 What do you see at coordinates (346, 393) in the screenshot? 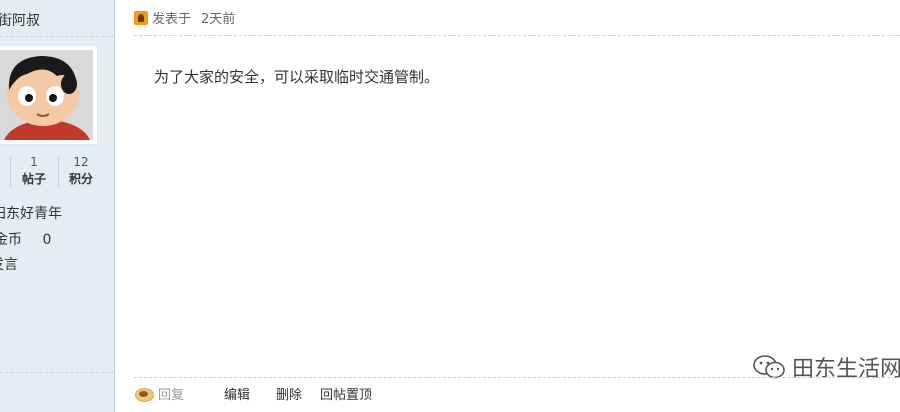
I see `pin-reply-button: 回帖置顶` at bounding box center [346, 393].